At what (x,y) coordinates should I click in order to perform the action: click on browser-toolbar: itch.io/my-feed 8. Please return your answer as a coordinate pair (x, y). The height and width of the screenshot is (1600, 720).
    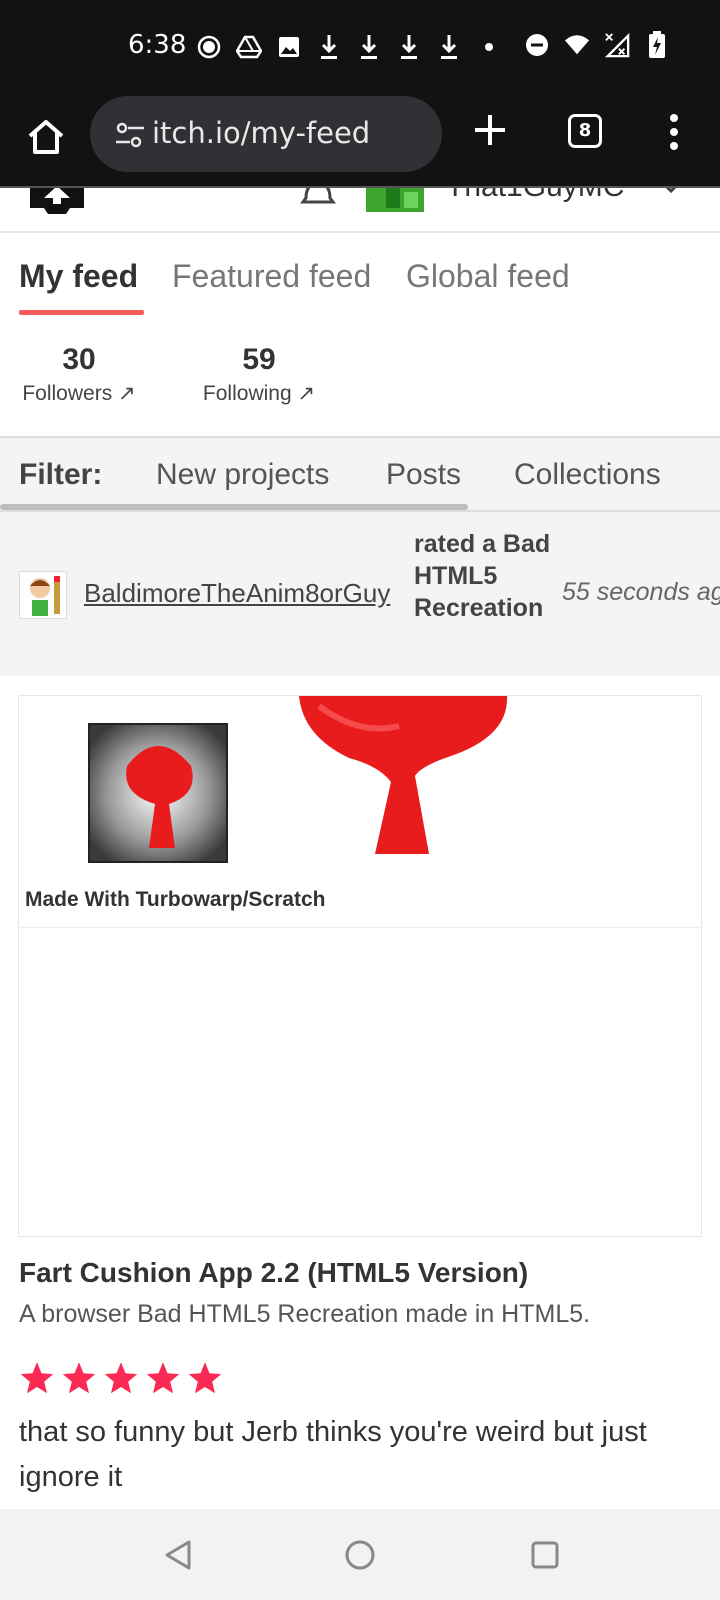
    Looking at the image, I should click on (360, 142).